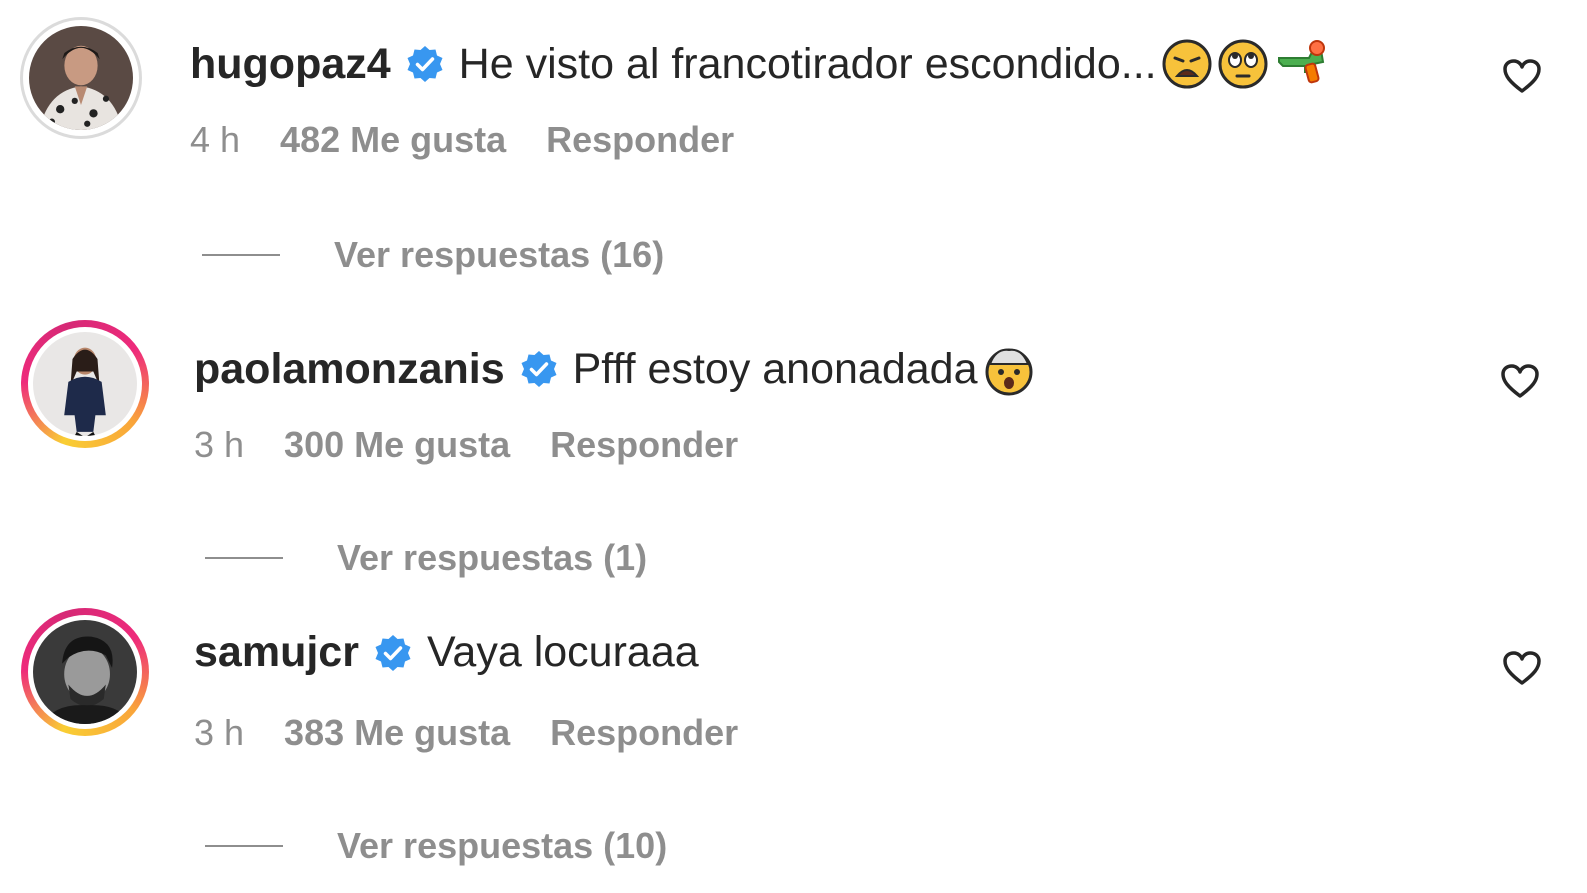 The width and height of the screenshot is (1587, 893). What do you see at coordinates (562, 652) in the screenshot?
I see `comment-text: Vaya locuraaa` at bounding box center [562, 652].